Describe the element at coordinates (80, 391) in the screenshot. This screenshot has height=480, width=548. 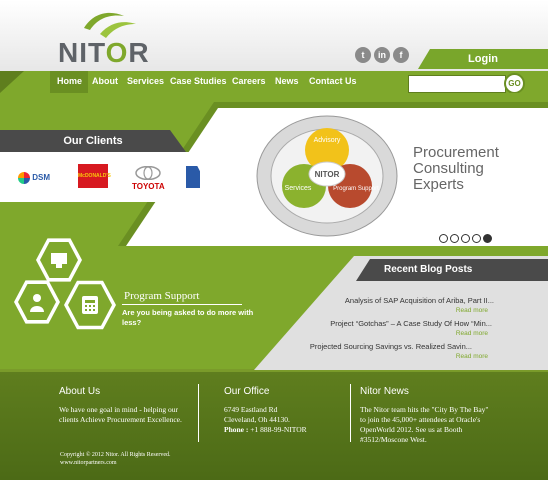
I see `footer-about-title: About Us` at that location.